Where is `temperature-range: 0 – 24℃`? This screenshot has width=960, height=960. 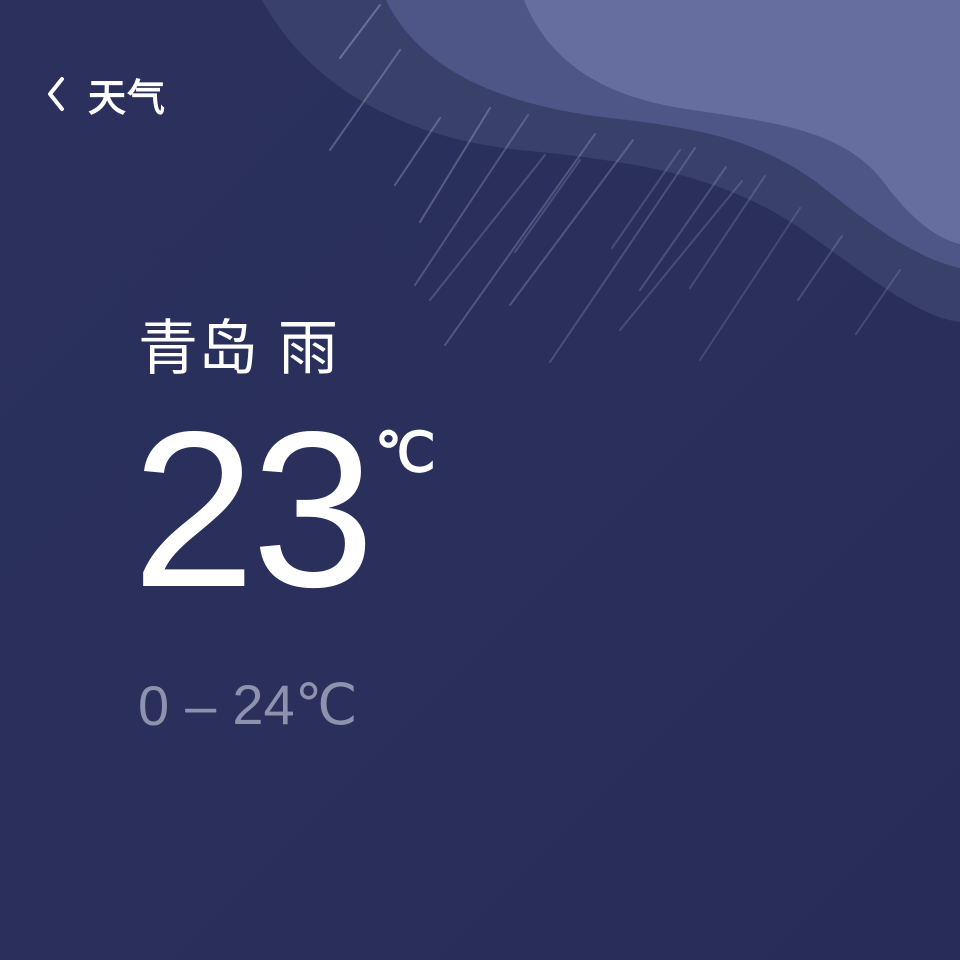
temperature-range: 0 – 24℃ is located at coordinates (248, 705).